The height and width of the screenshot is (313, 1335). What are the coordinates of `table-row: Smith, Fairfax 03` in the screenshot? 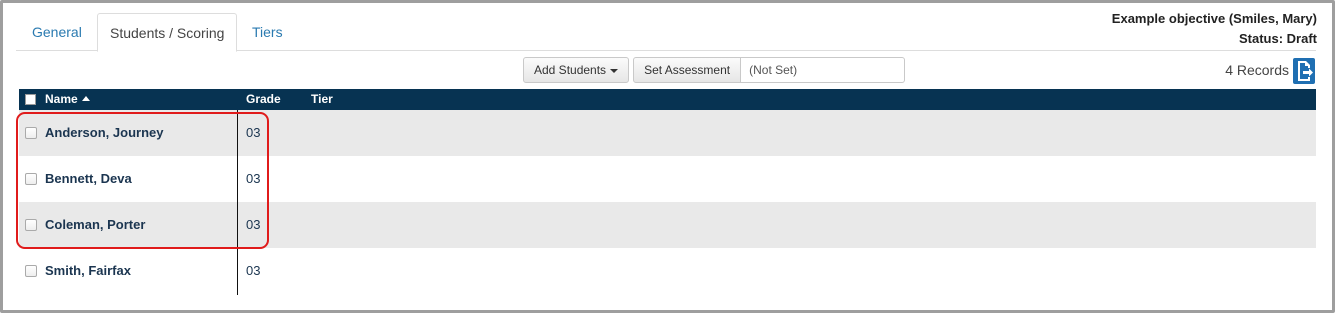 It's located at (667, 271).